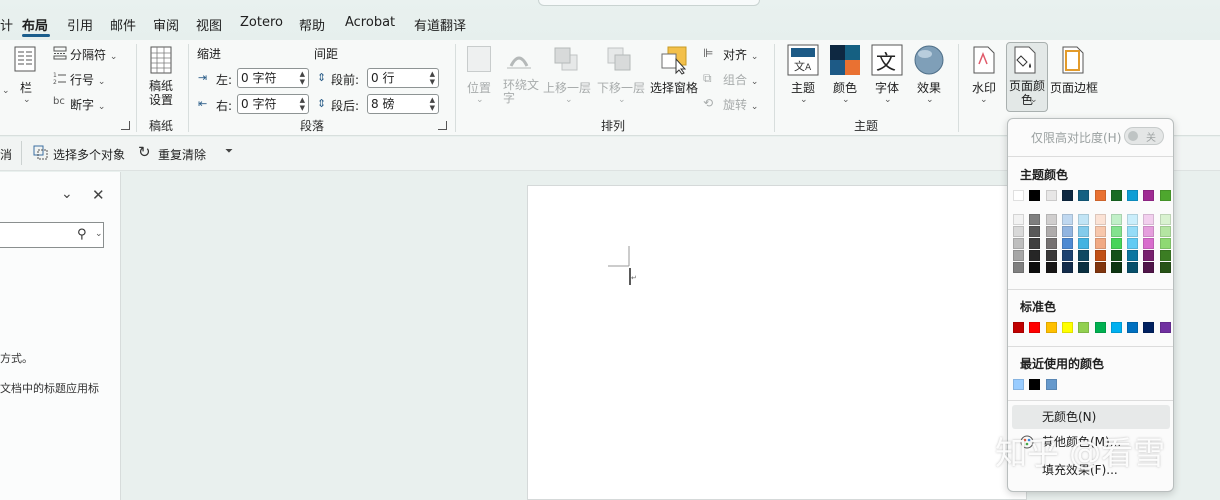  What do you see at coordinates (740, 79) in the screenshot?
I see `group-button: 组合 ⌄` at bounding box center [740, 79].